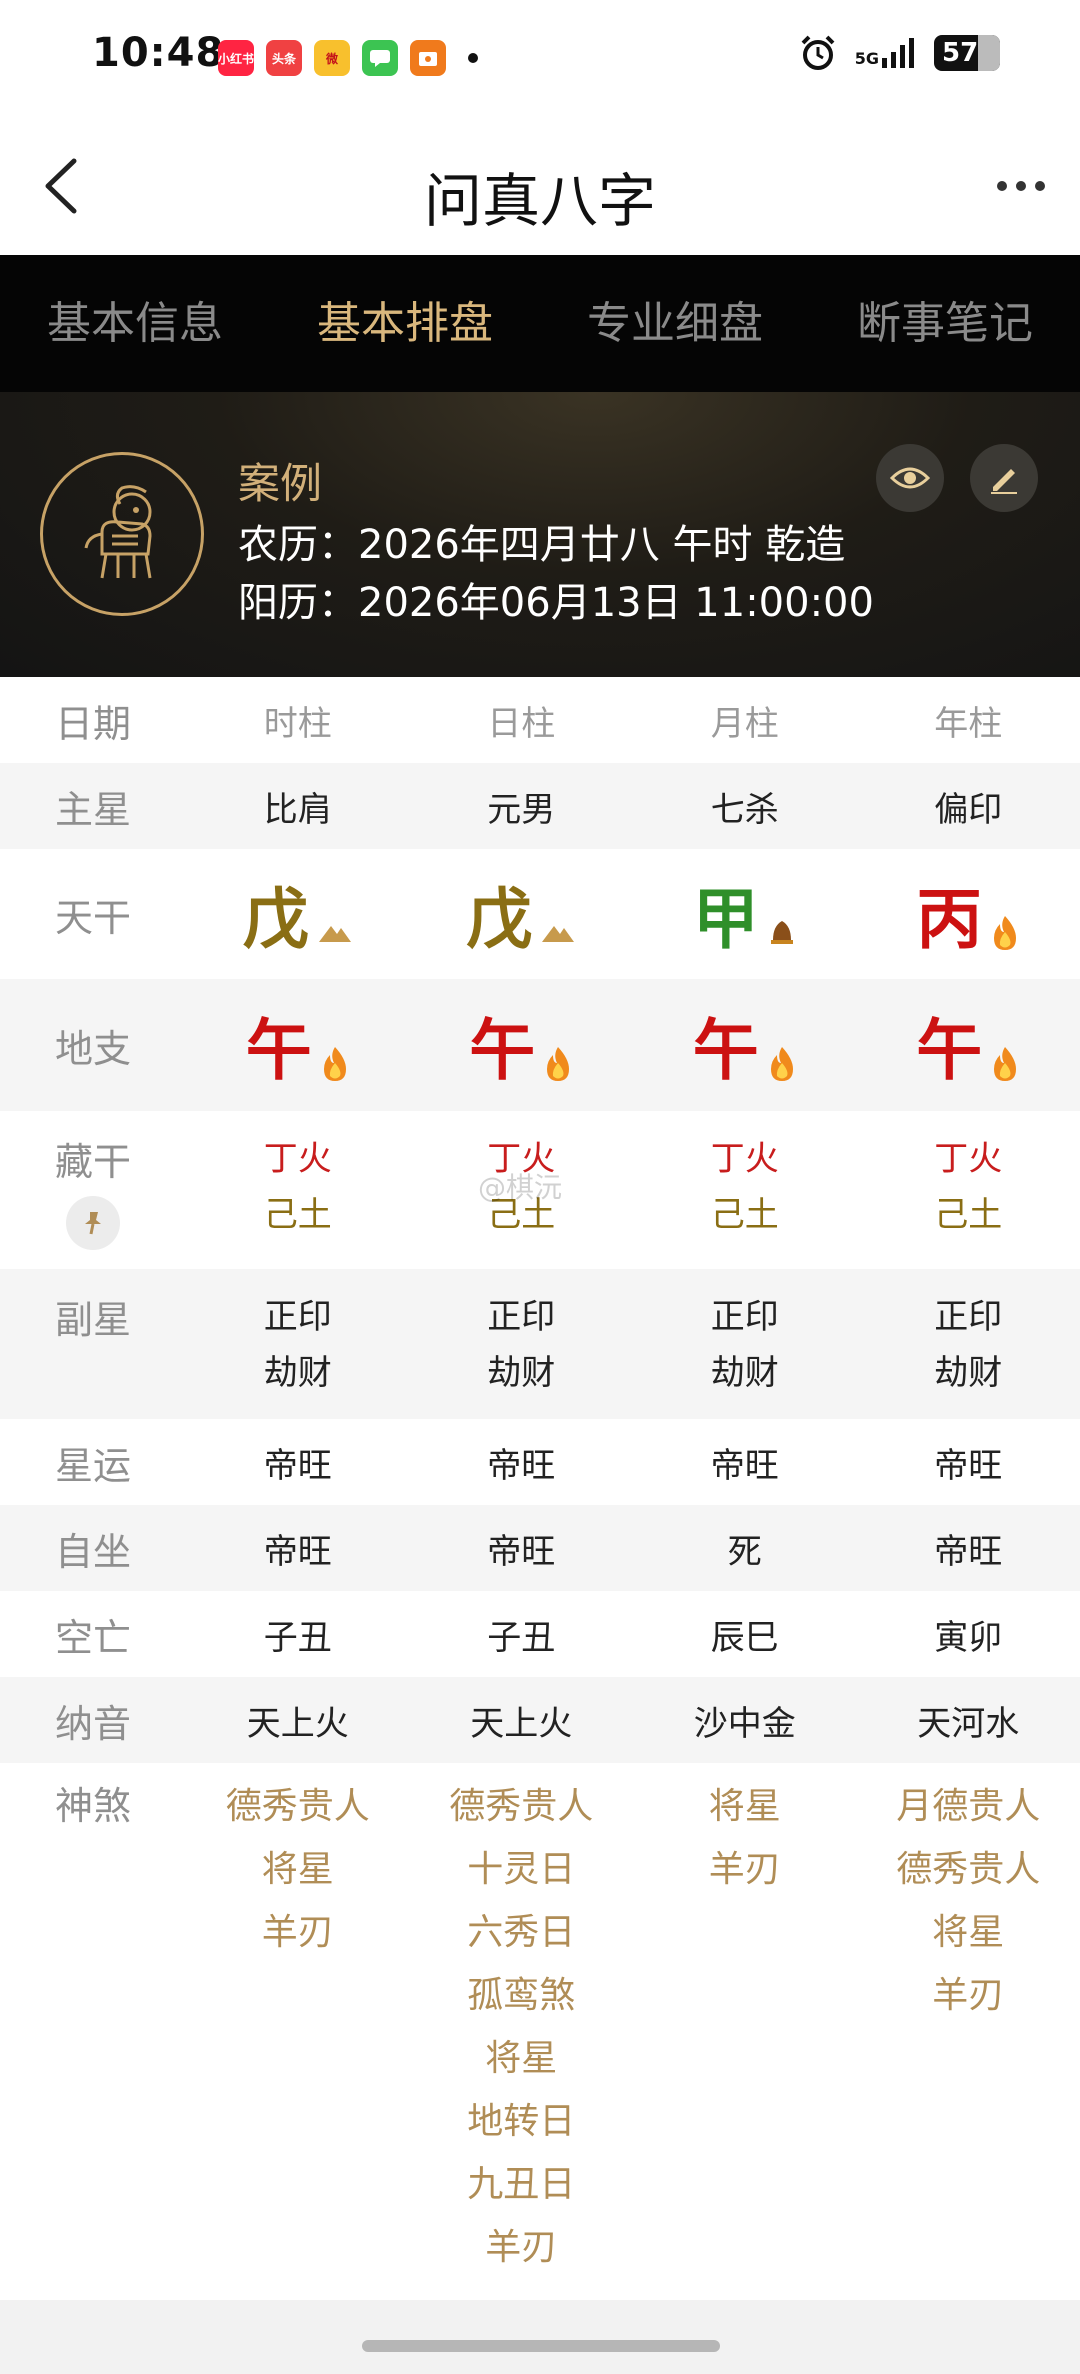  Describe the element at coordinates (866, 58) in the screenshot. I see `network-type: 5G` at that location.